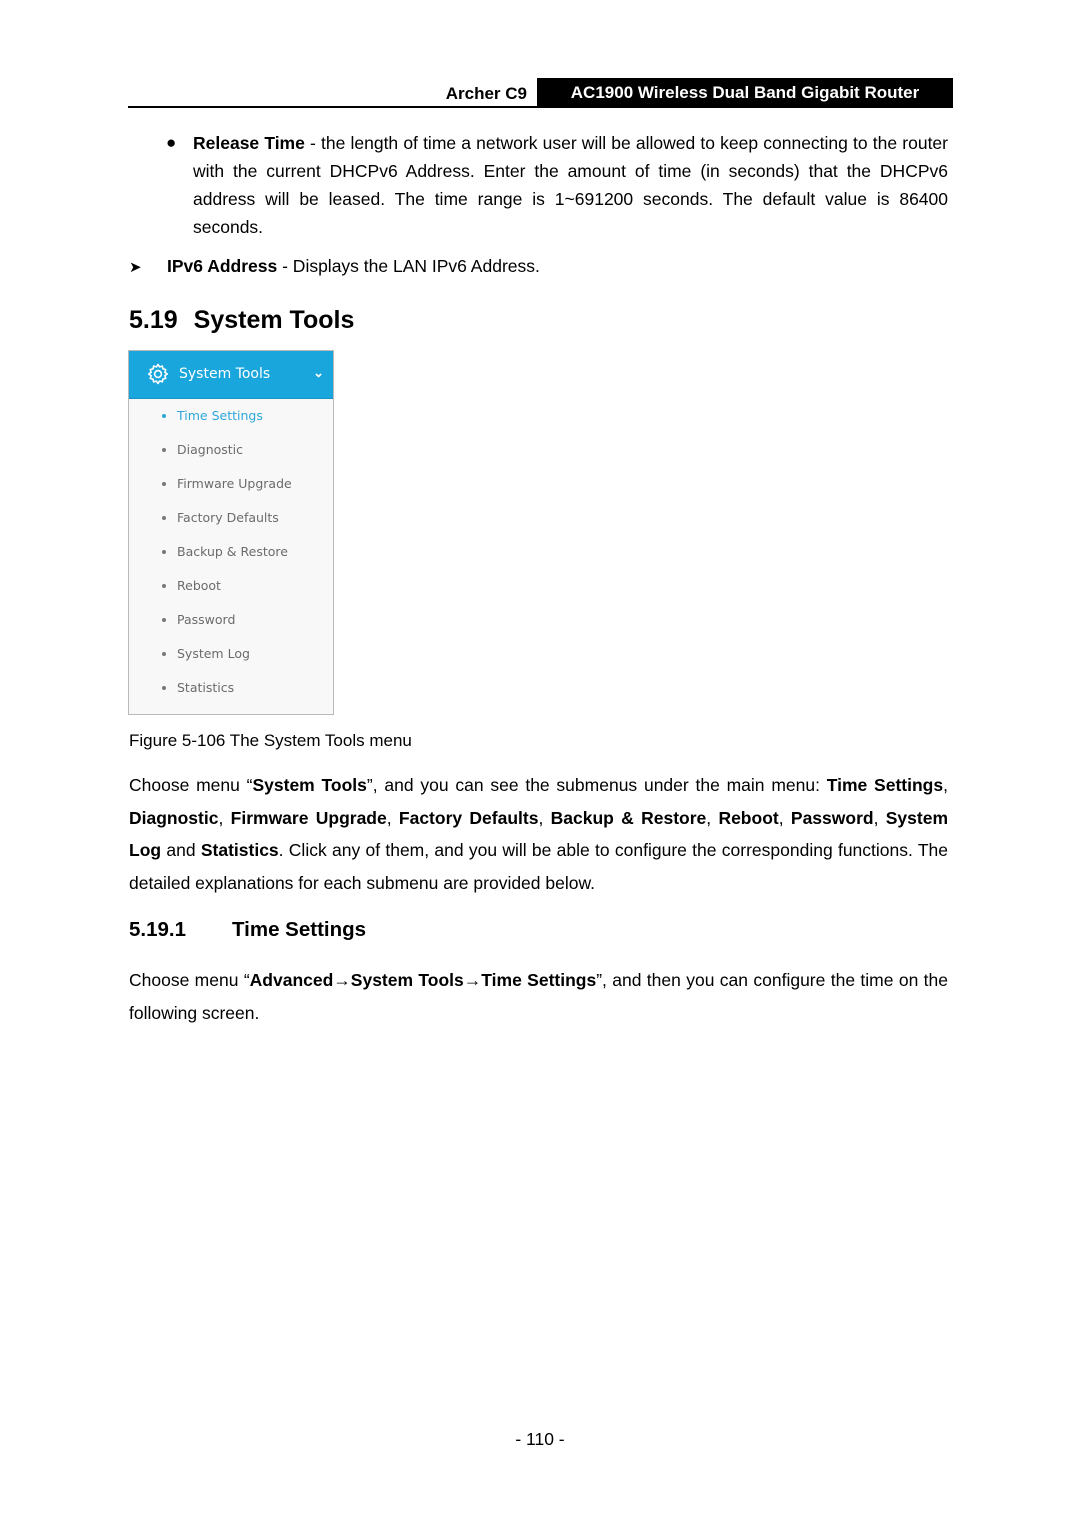 Image resolution: width=1080 pixels, height=1527 pixels. I want to click on bold-term: Firmware Upgrade, so click(308, 817).